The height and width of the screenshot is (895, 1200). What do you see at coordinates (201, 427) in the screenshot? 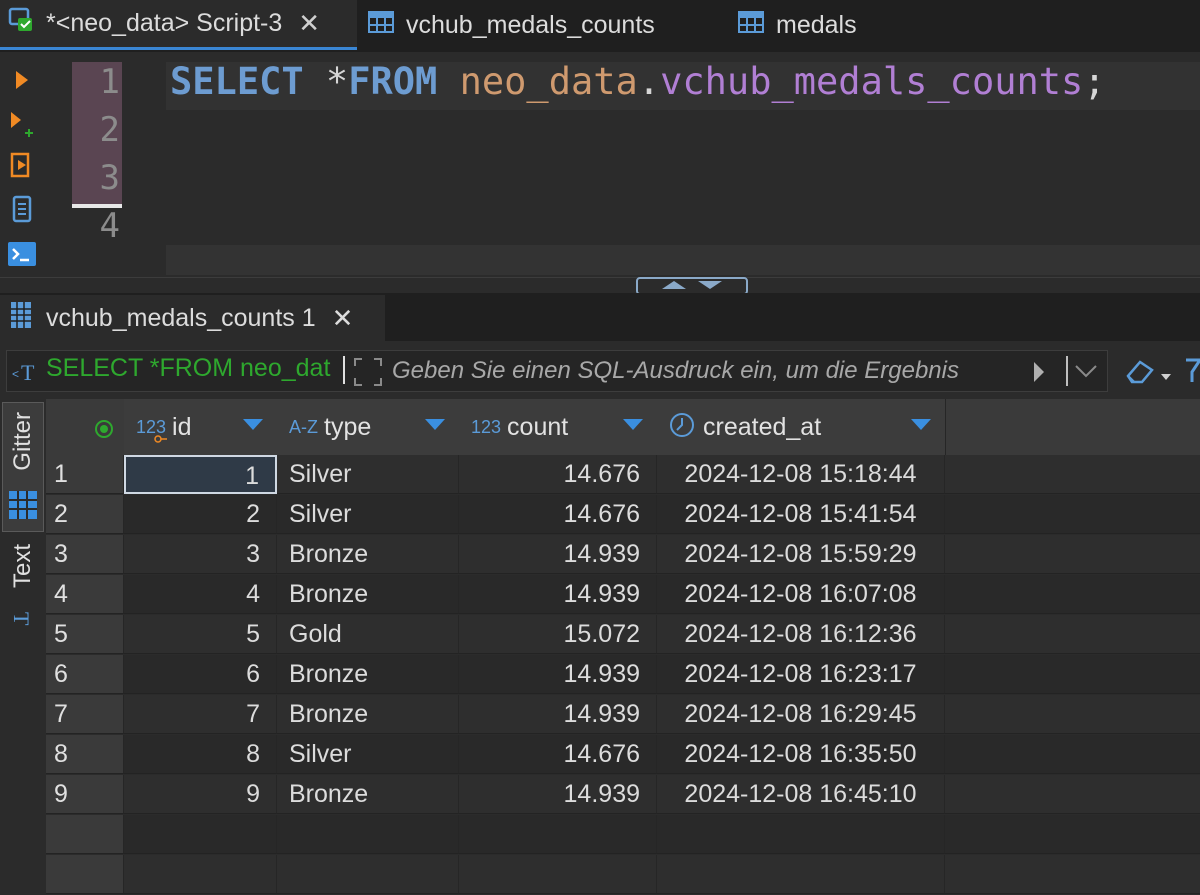
I see `column-header-id: 123 id` at bounding box center [201, 427].